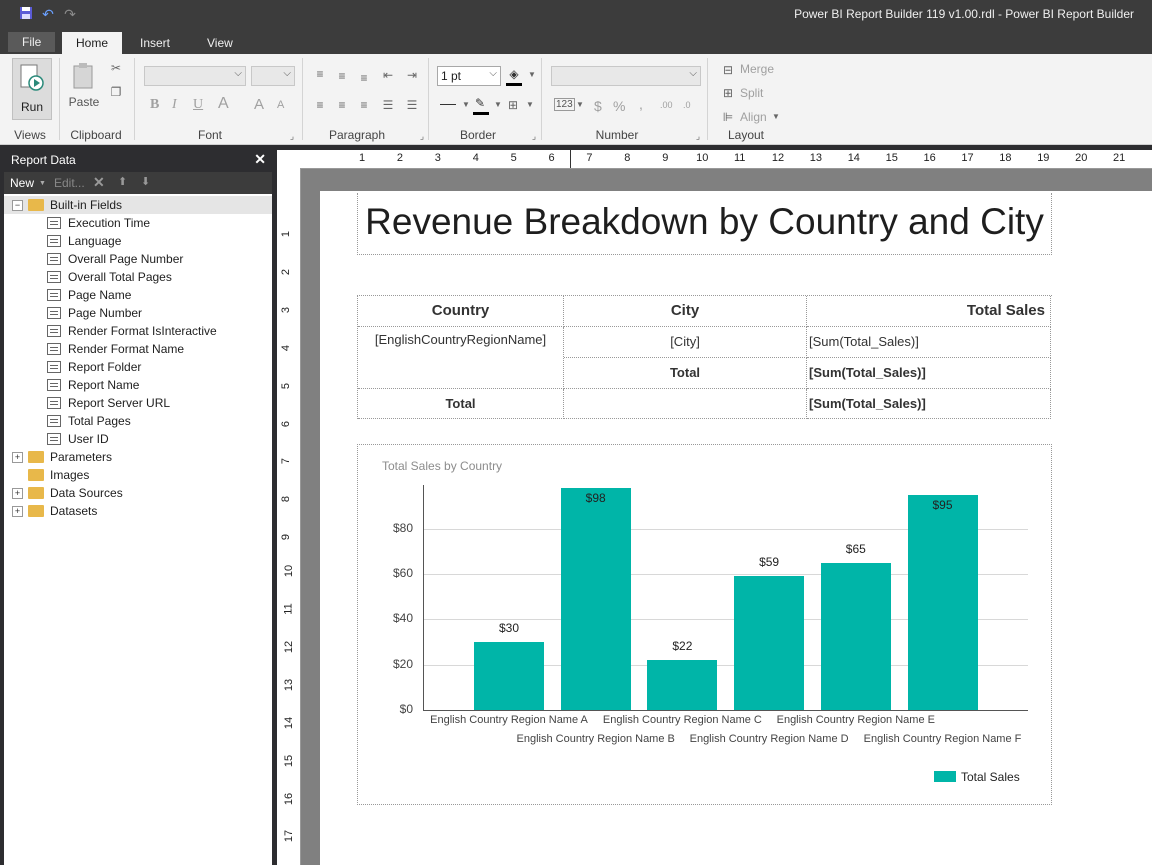 This screenshot has width=1152, height=865. Describe the element at coordinates (929, 311) in the screenshot. I see `header-total-sales: Total Sales` at that location.